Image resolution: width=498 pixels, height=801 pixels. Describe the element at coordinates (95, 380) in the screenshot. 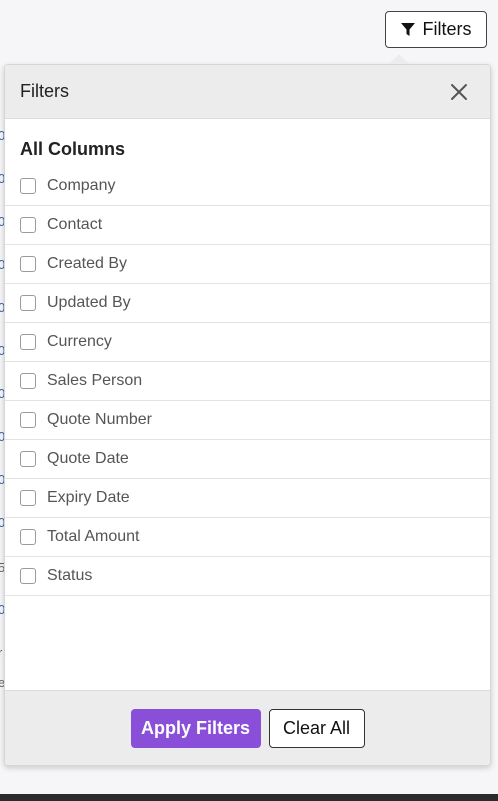

I see `column-option-label: Sales Person` at that location.